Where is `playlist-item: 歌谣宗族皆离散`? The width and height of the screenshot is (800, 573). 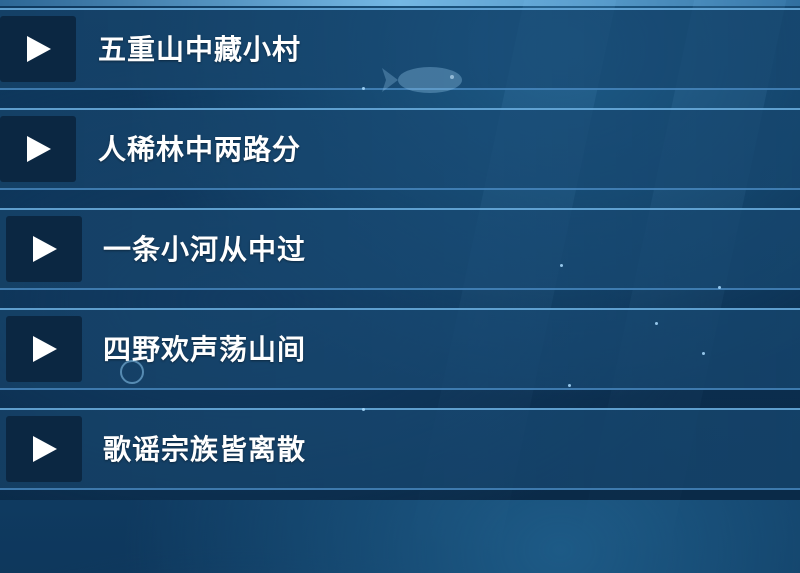
playlist-item: 歌谣宗族皆离散 is located at coordinates (400, 449).